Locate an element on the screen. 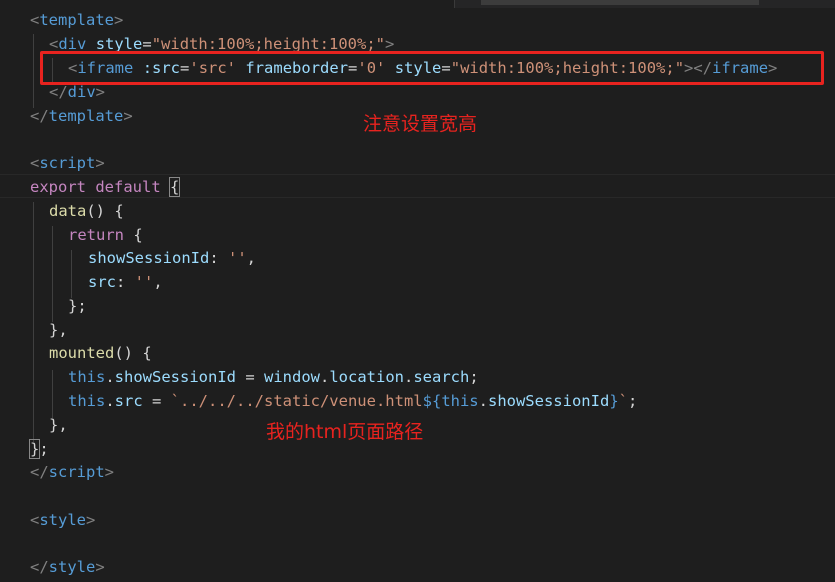  code-line-14: }, is located at coordinates (58, 330).